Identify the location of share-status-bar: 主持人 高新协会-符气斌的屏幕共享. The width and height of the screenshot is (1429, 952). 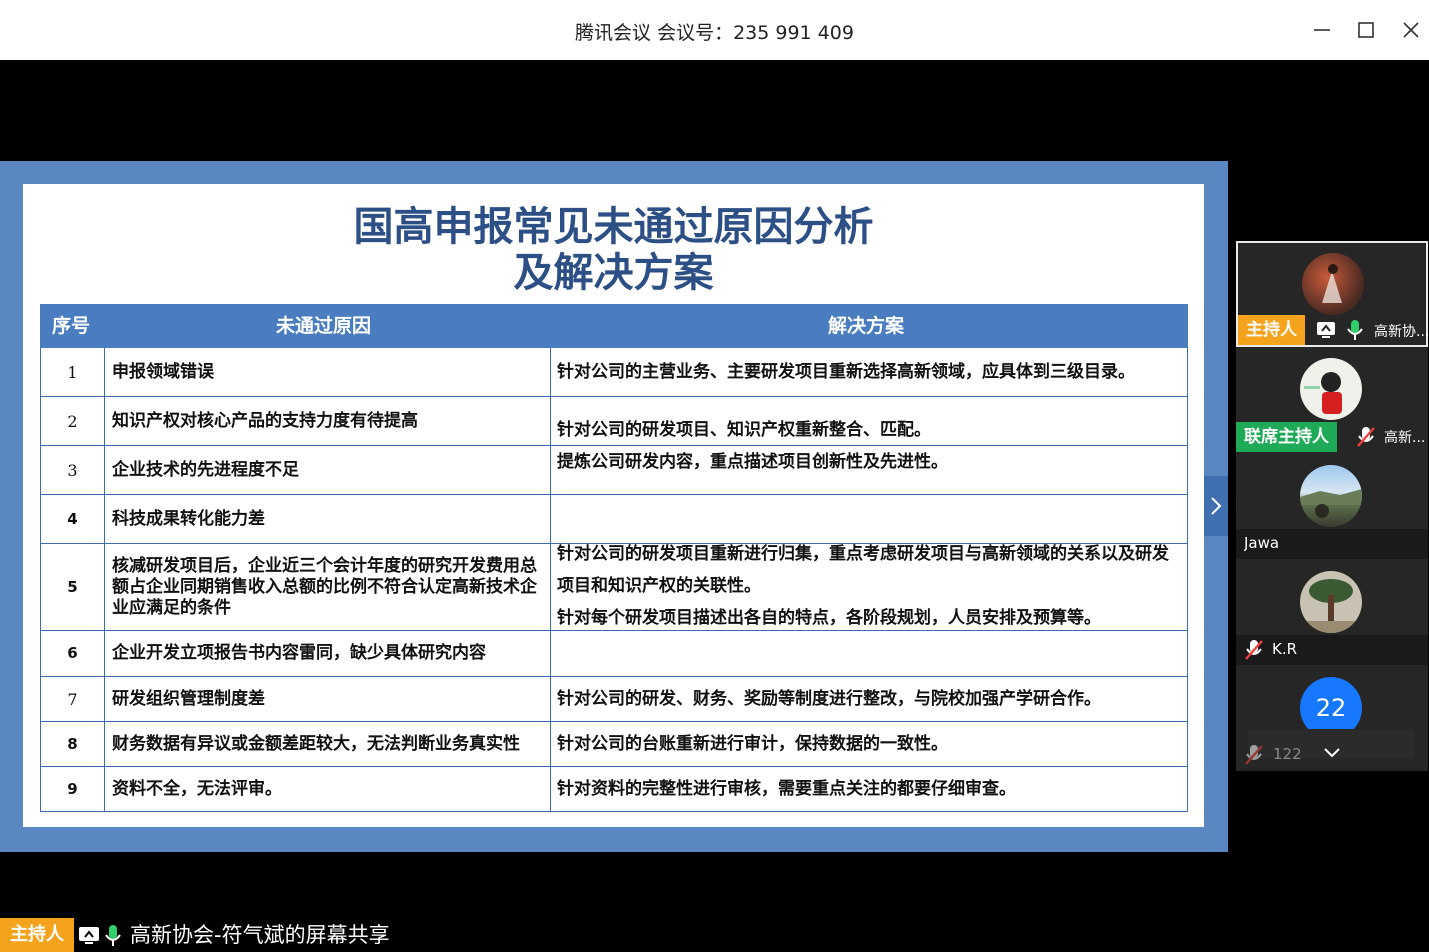
(210, 935).